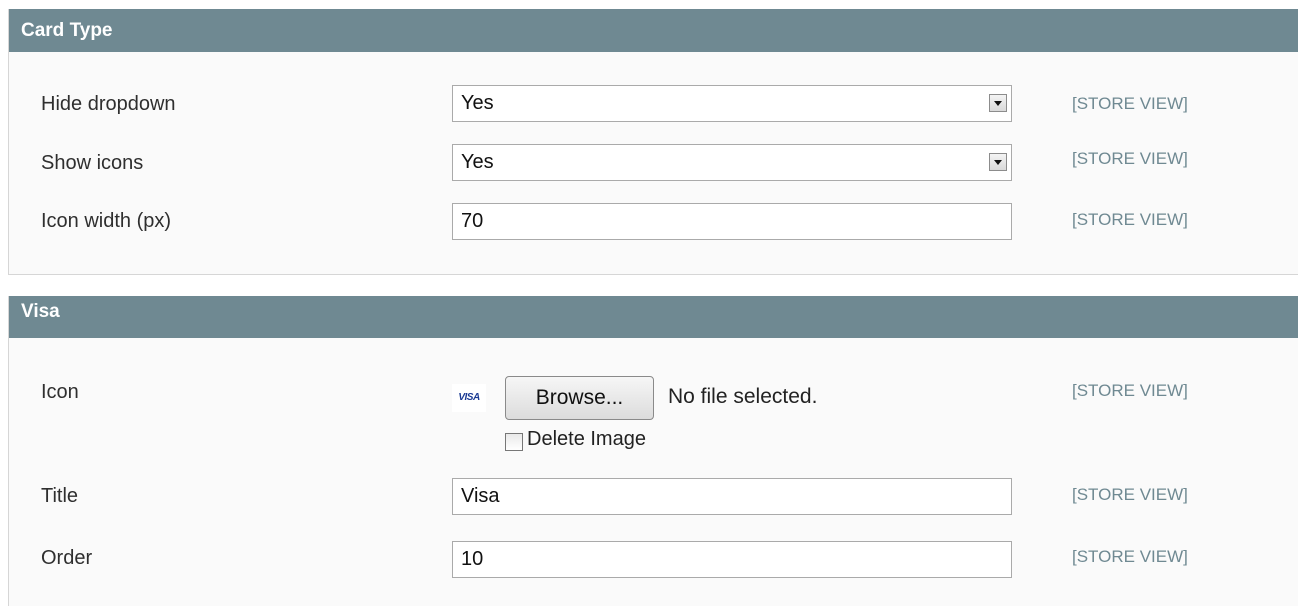 The height and width of the screenshot is (606, 1298). I want to click on icon-width-input: 70, so click(732, 221).